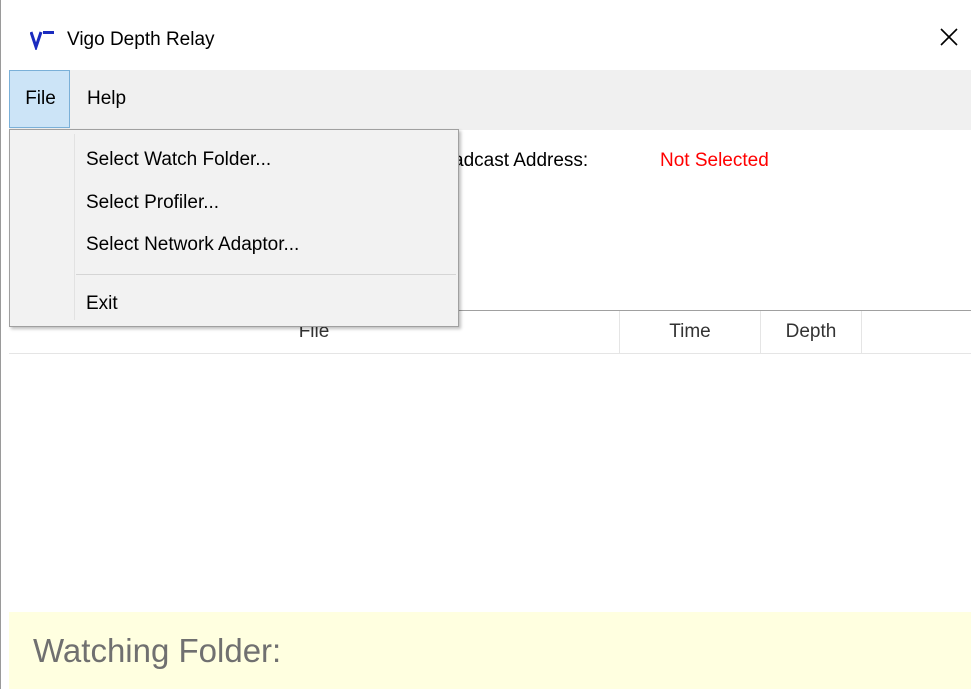 Image resolution: width=971 pixels, height=689 pixels. I want to click on menu-bar: File Help, so click(490, 100).